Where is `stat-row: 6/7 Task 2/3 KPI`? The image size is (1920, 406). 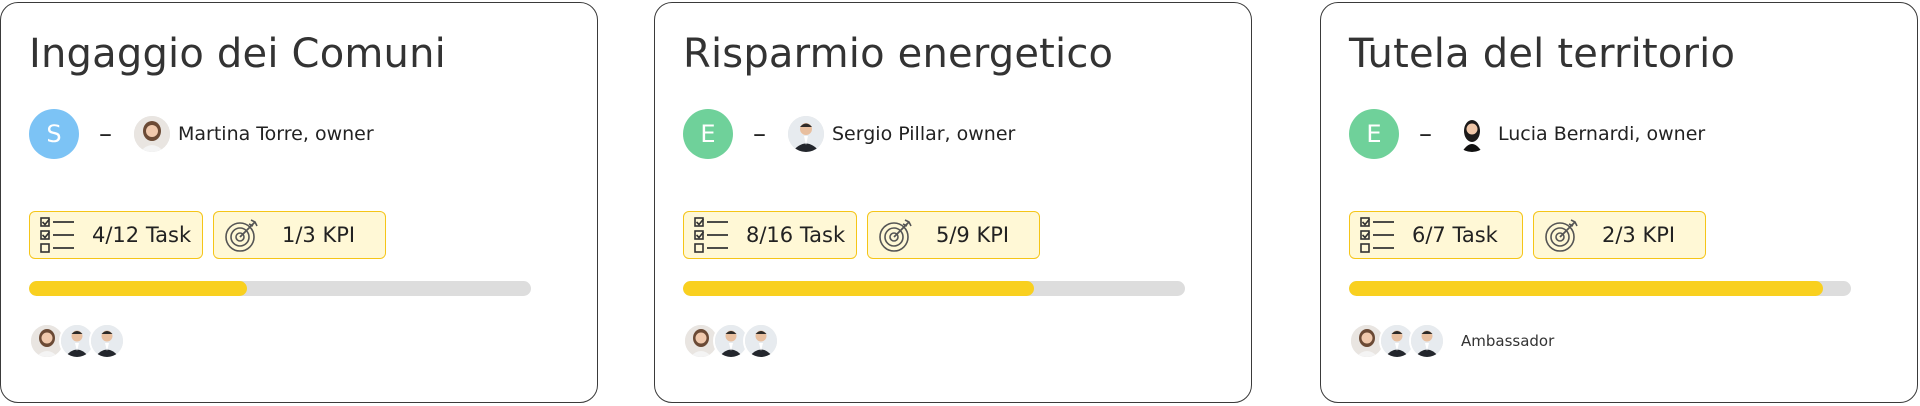 stat-row: 6/7 Task 2/3 KPI is located at coordinates (1532, 235).